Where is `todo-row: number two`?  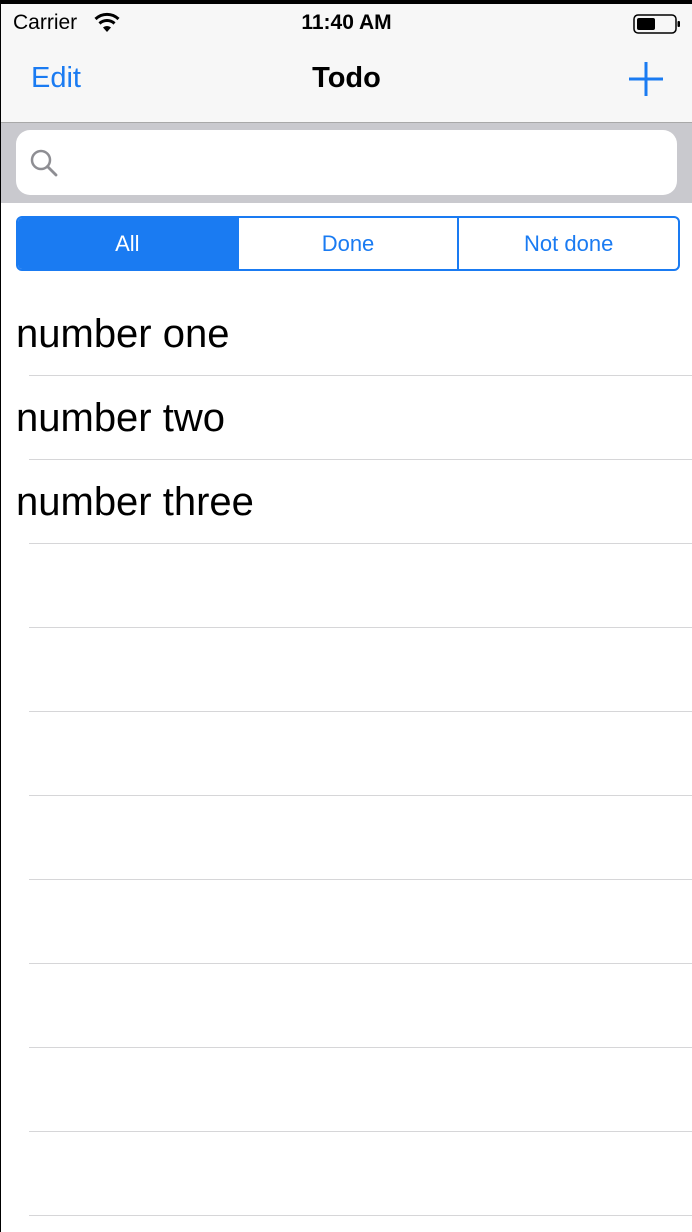
todo-row: number two is located at coordinates (346, 418).